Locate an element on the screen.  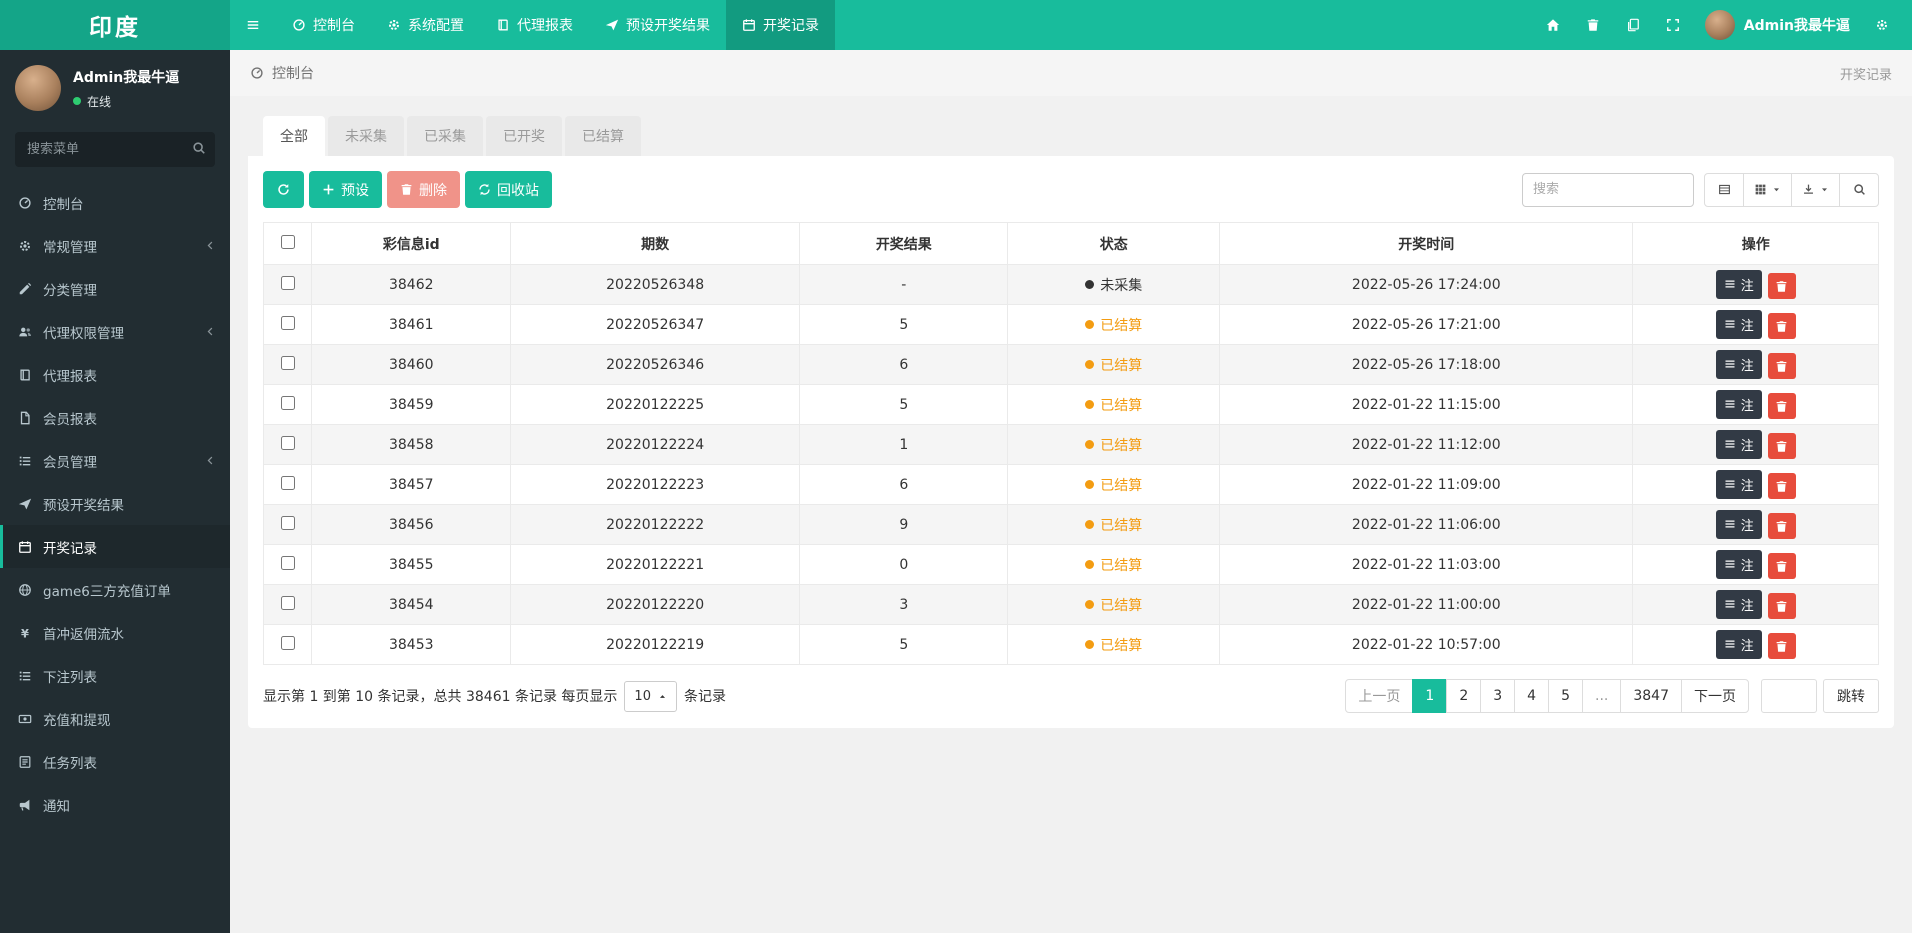
sidebar-item: 代理报表 is located at coordinates (115, 374).